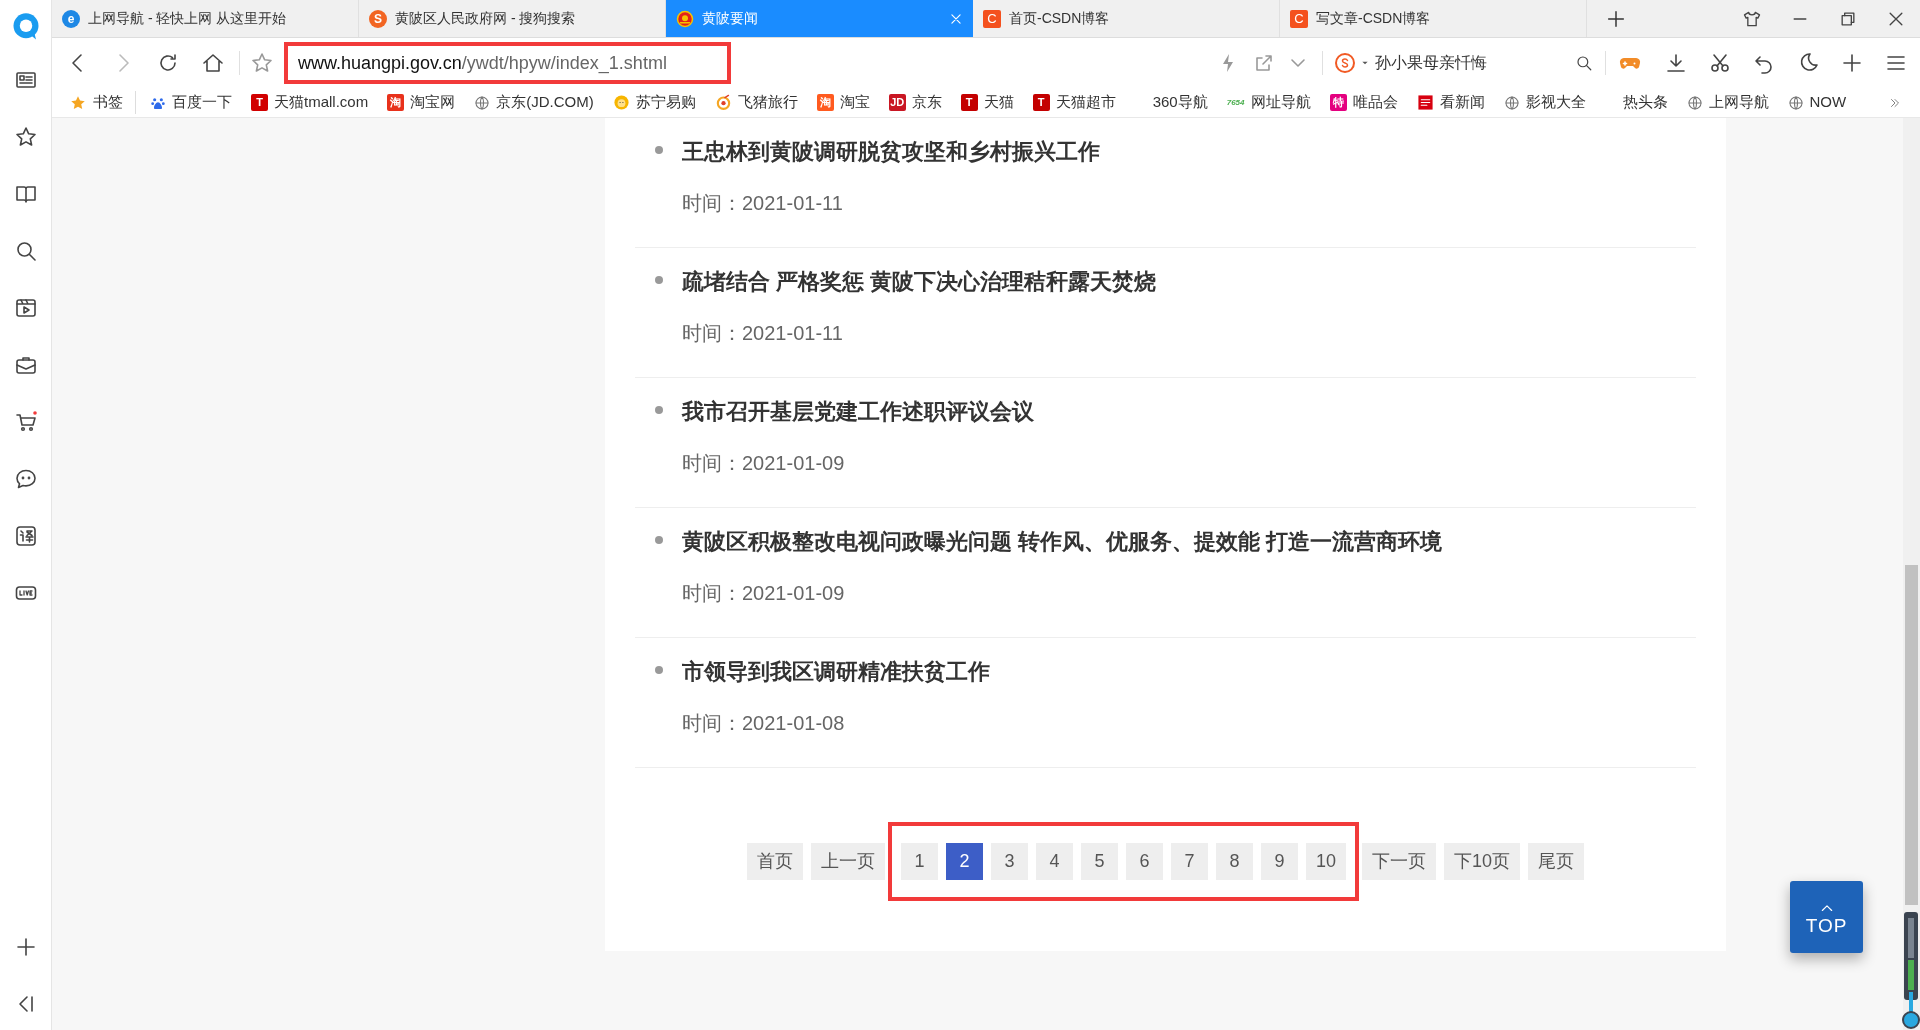 The height and width of the screenshot is (1030, 1920). Describe the element at coordinates (25, 479) in the screenshot. I see `chat-icon` at that location.